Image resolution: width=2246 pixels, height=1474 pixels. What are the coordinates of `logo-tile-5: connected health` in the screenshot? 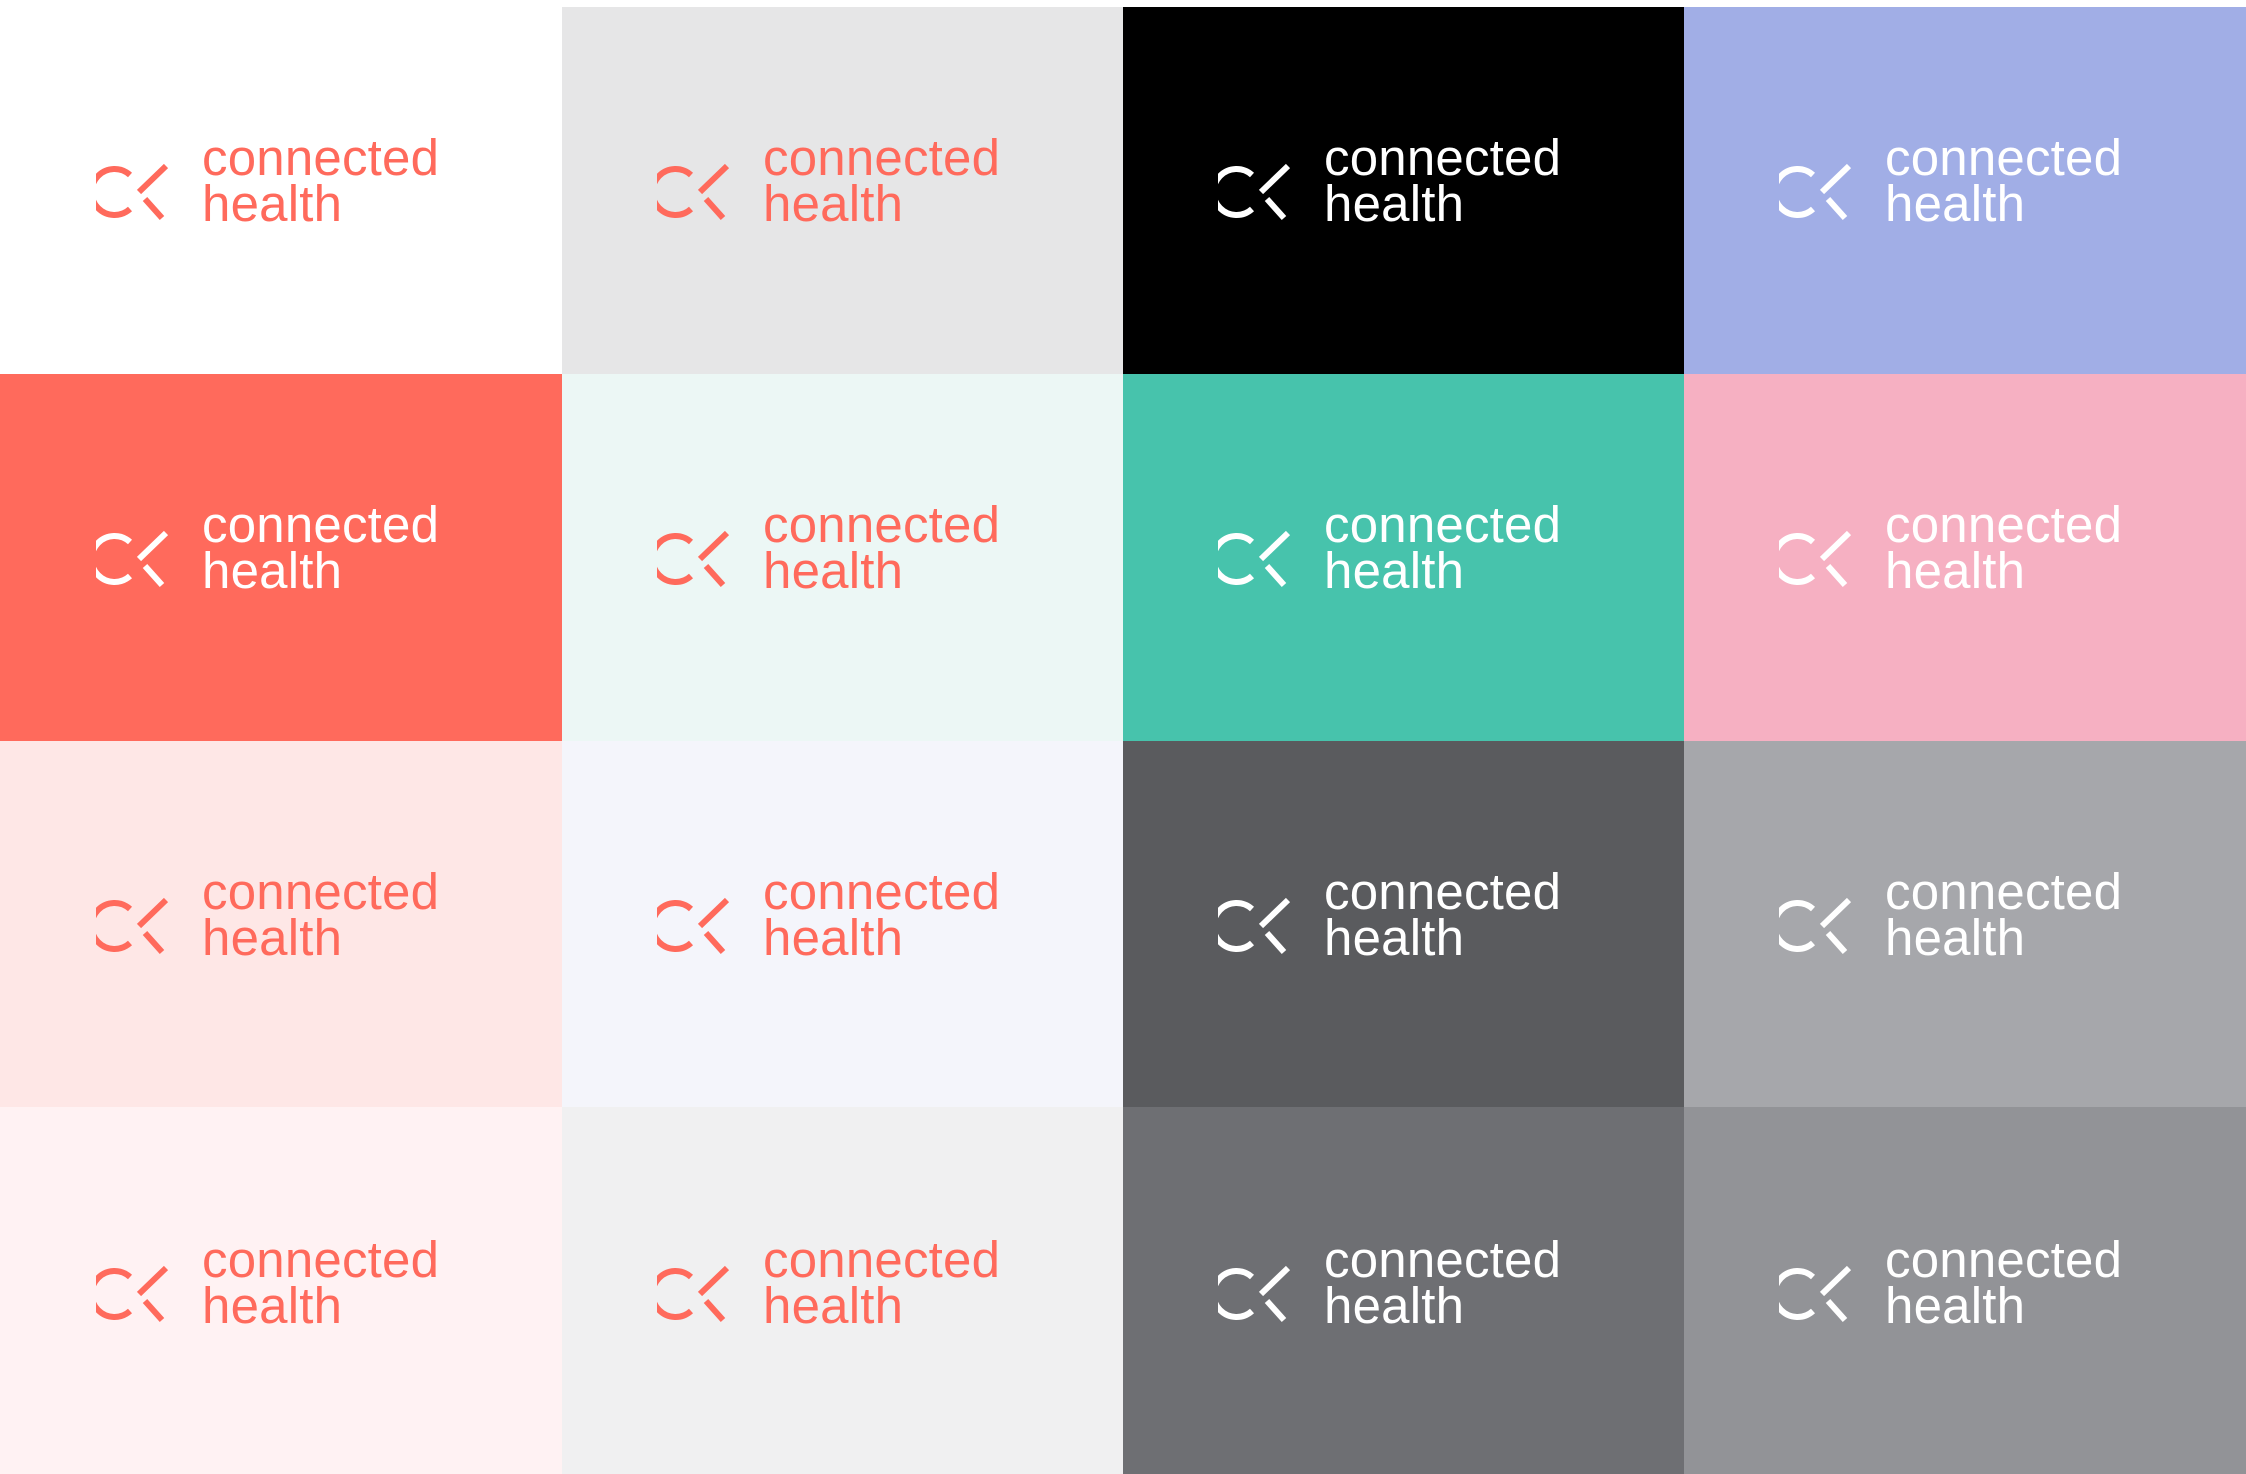 It's located at (281, 557).